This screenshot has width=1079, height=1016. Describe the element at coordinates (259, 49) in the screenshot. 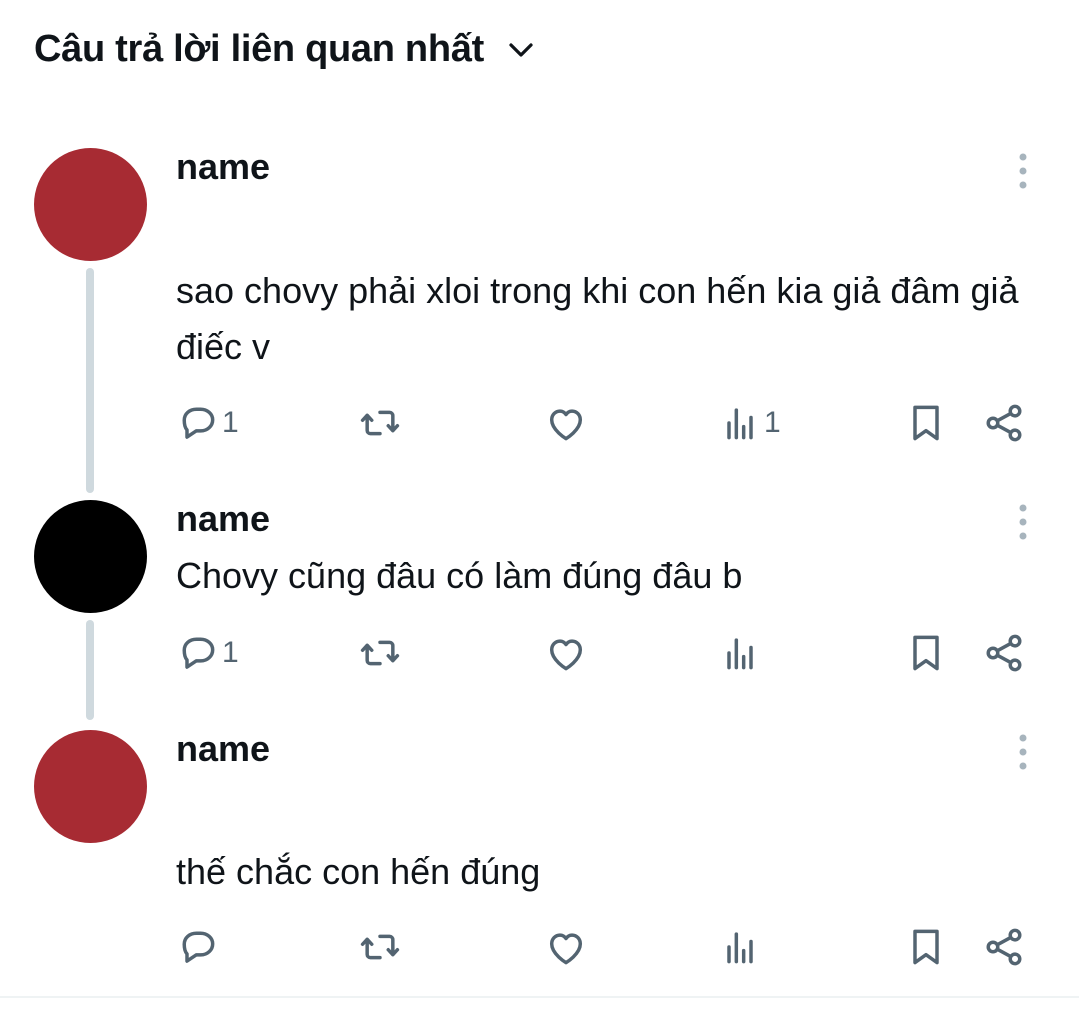

I see `sort-label: Câu trả lời liên quan nhất` at that location.